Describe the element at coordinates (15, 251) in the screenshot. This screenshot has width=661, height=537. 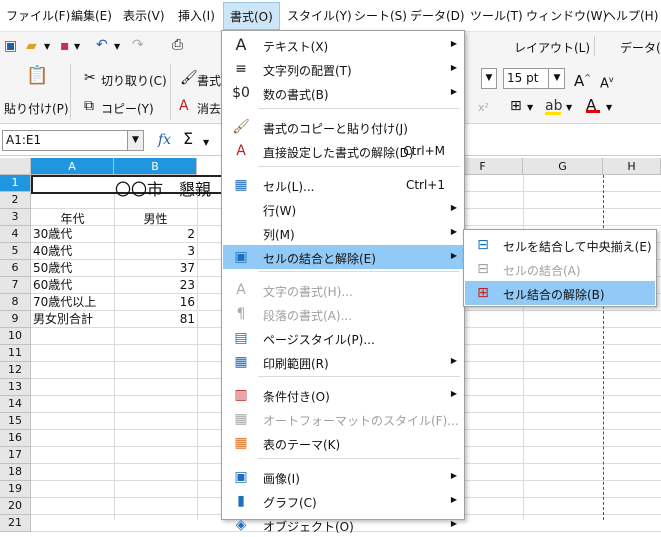
I see `row-header-5: 5` at that location.